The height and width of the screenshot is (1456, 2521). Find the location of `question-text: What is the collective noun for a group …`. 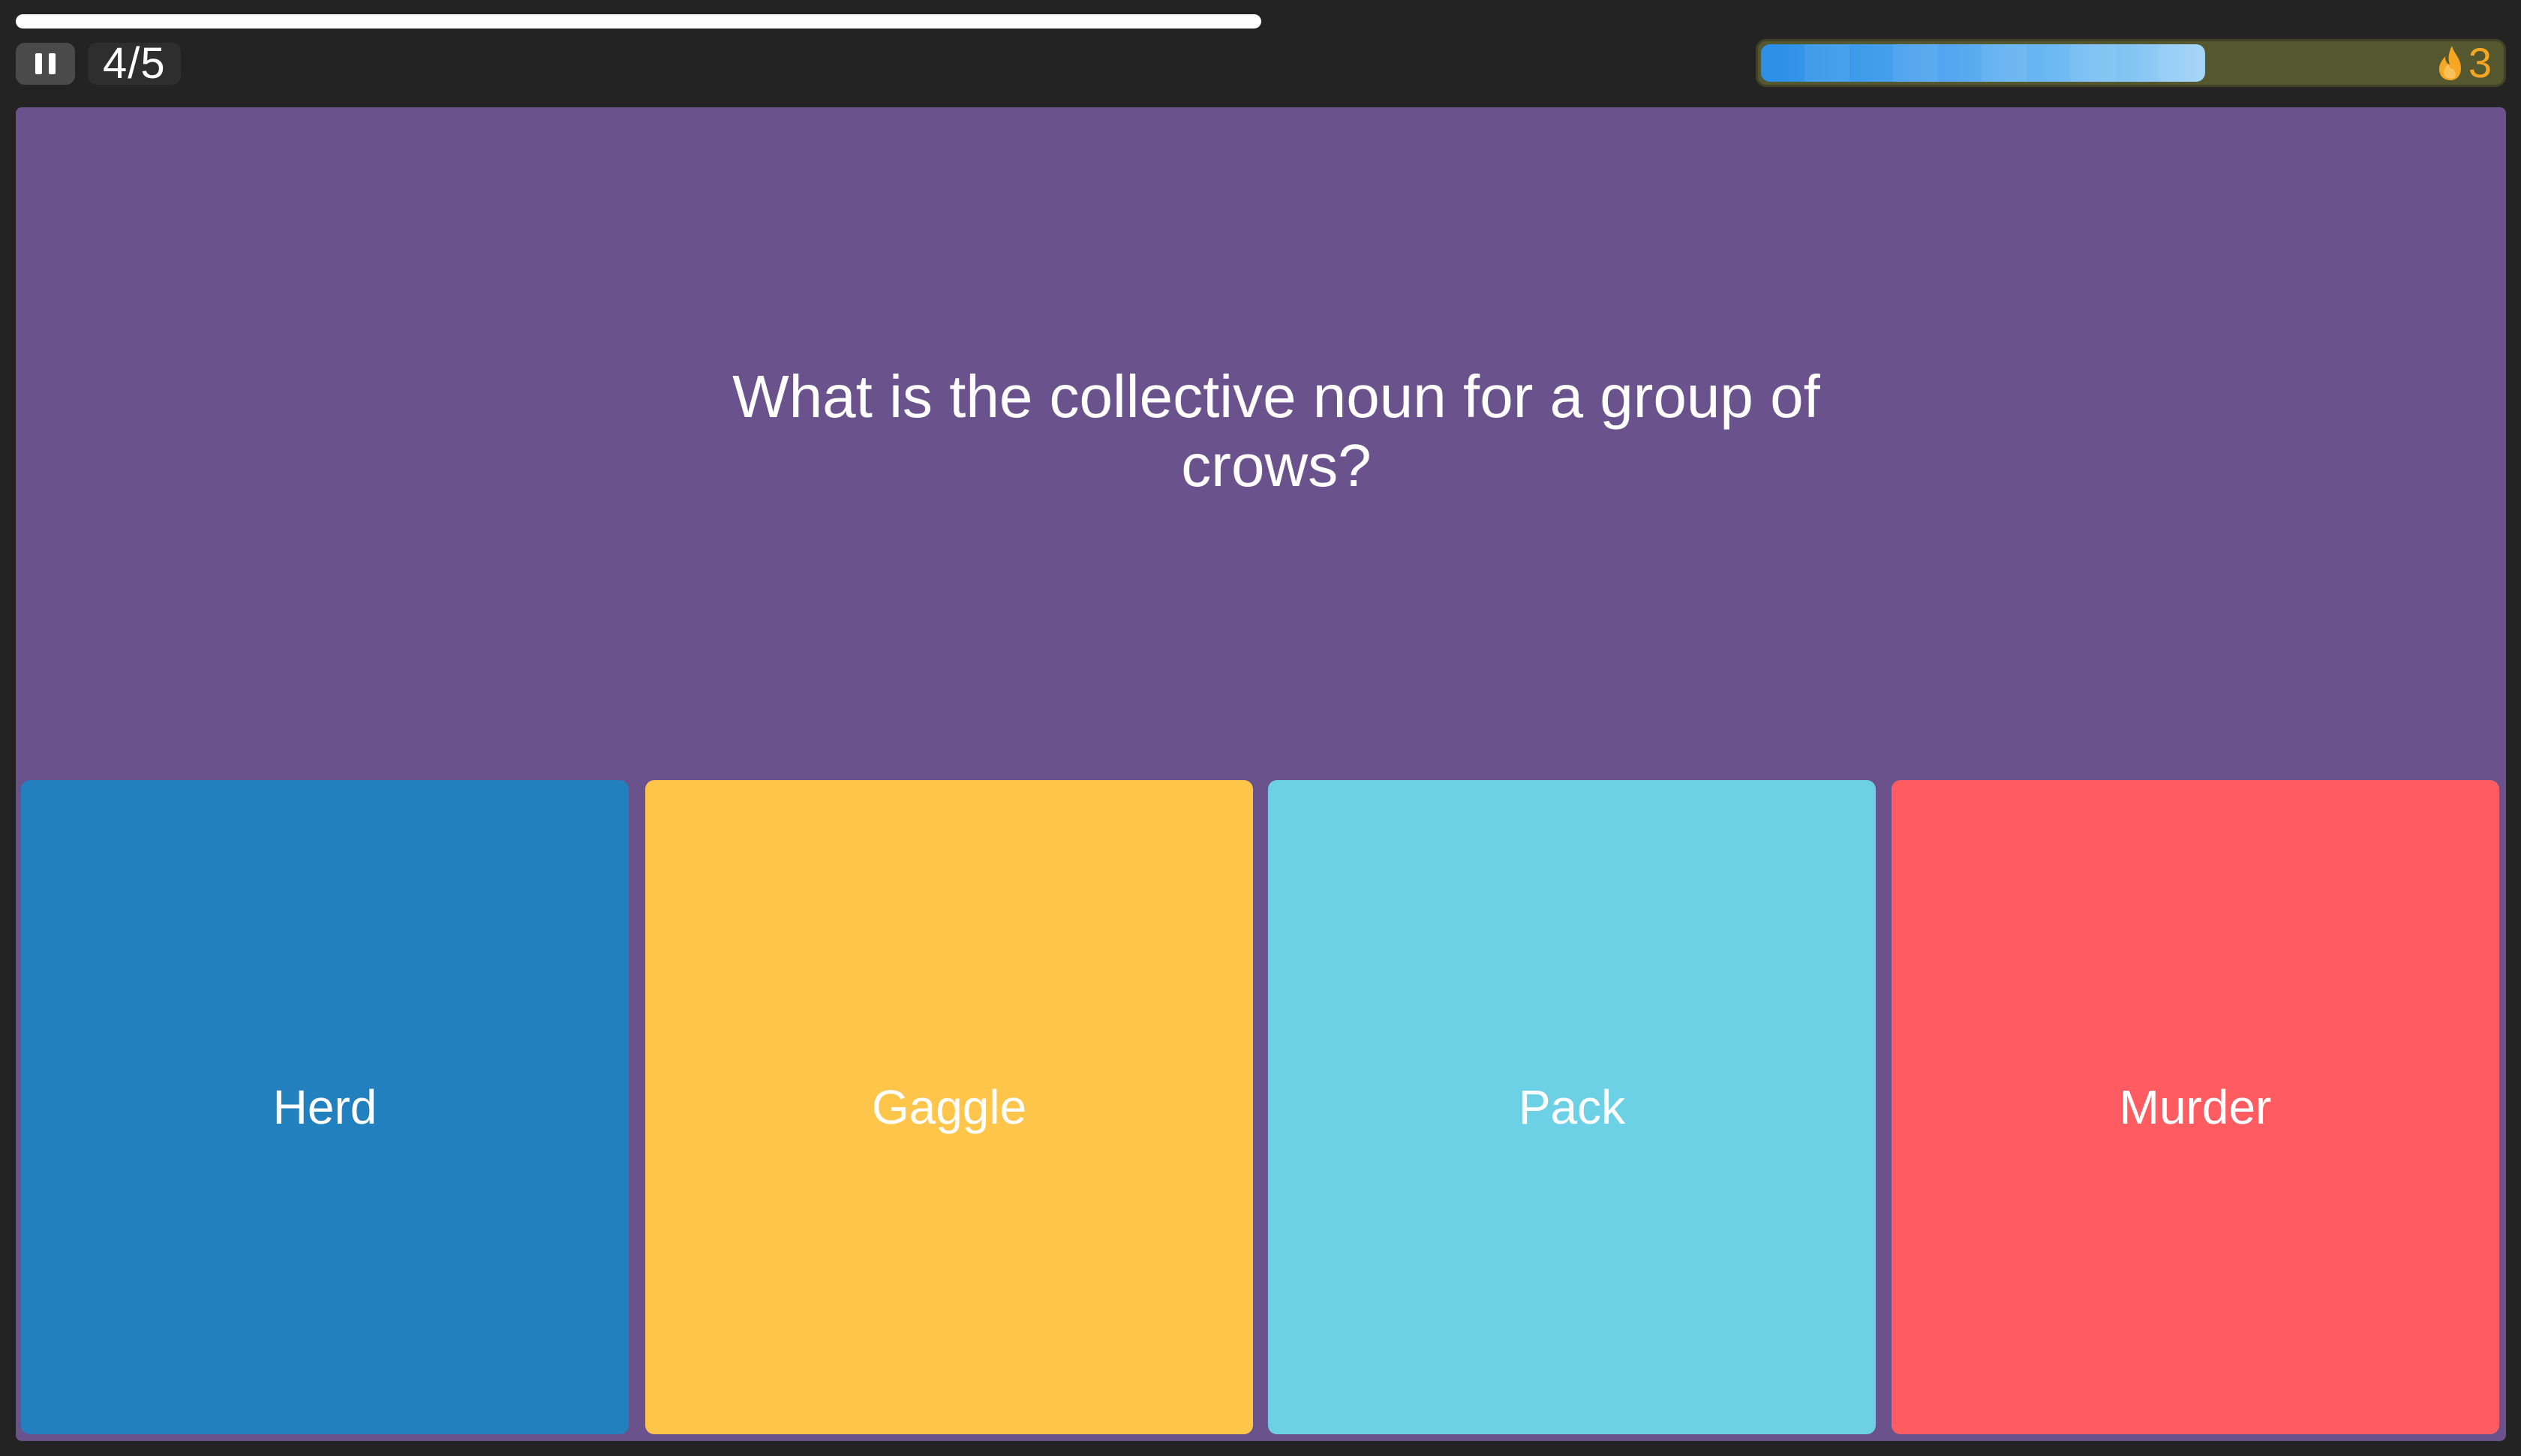

question-text: What is the collective noun for a group … is located at coordinates (1276, 431).